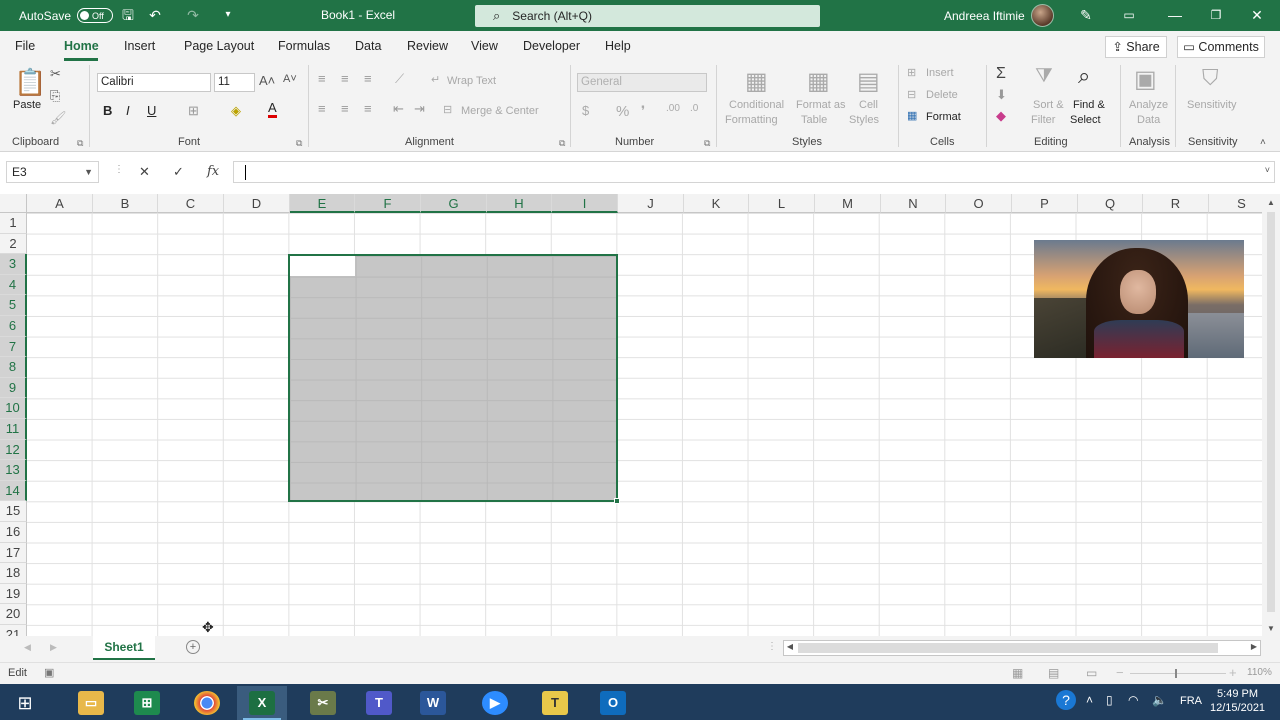 The width and height of the screenshot is (1280, 720). What do you see at coordinates (58, 118) in the screenshot?
I see `format-painter-icon: 🖌` at bounding box center [58, 118].